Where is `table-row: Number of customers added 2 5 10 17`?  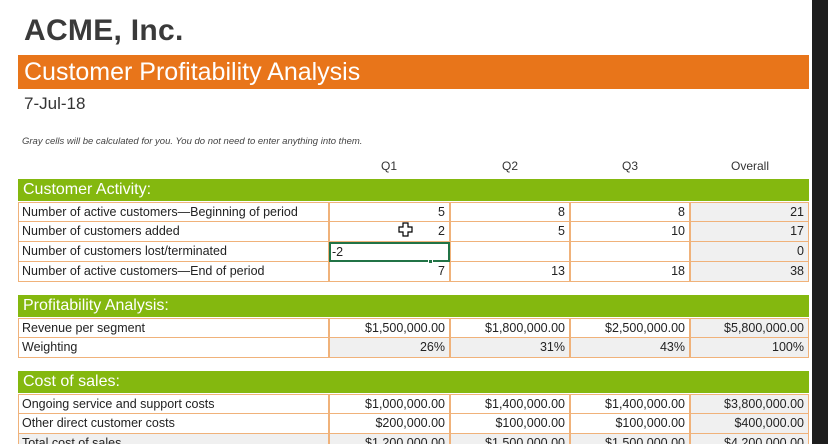 table-row: Number of customers added 2 5 10 17 is located at coordinates (413, 232).